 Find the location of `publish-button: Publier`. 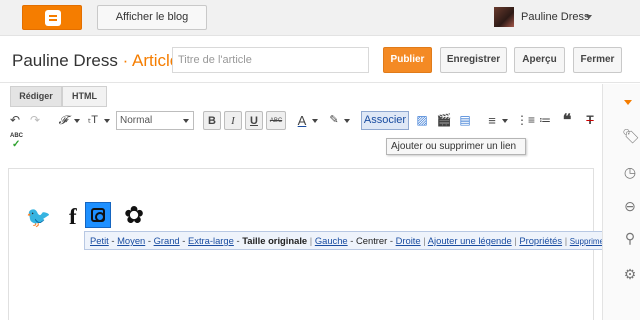

publish-button: Publier is located at coordinates (407, 60).